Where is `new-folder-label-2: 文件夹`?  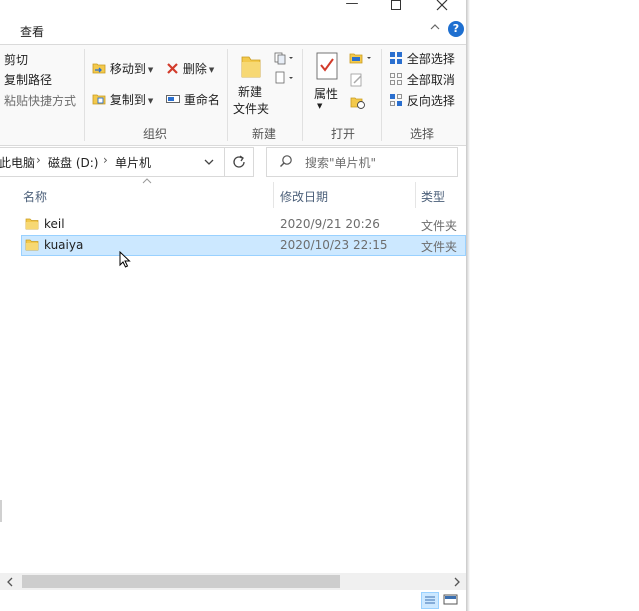 new-folder-label-2: 文件夹 is located at coordinates (251, 109).